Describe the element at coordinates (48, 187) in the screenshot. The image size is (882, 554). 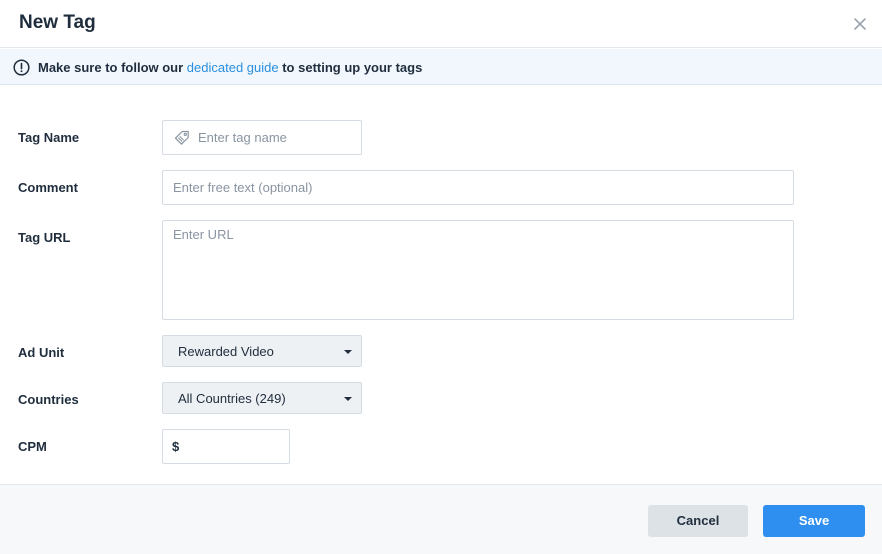
I see `comment-label: Comment` at that location.